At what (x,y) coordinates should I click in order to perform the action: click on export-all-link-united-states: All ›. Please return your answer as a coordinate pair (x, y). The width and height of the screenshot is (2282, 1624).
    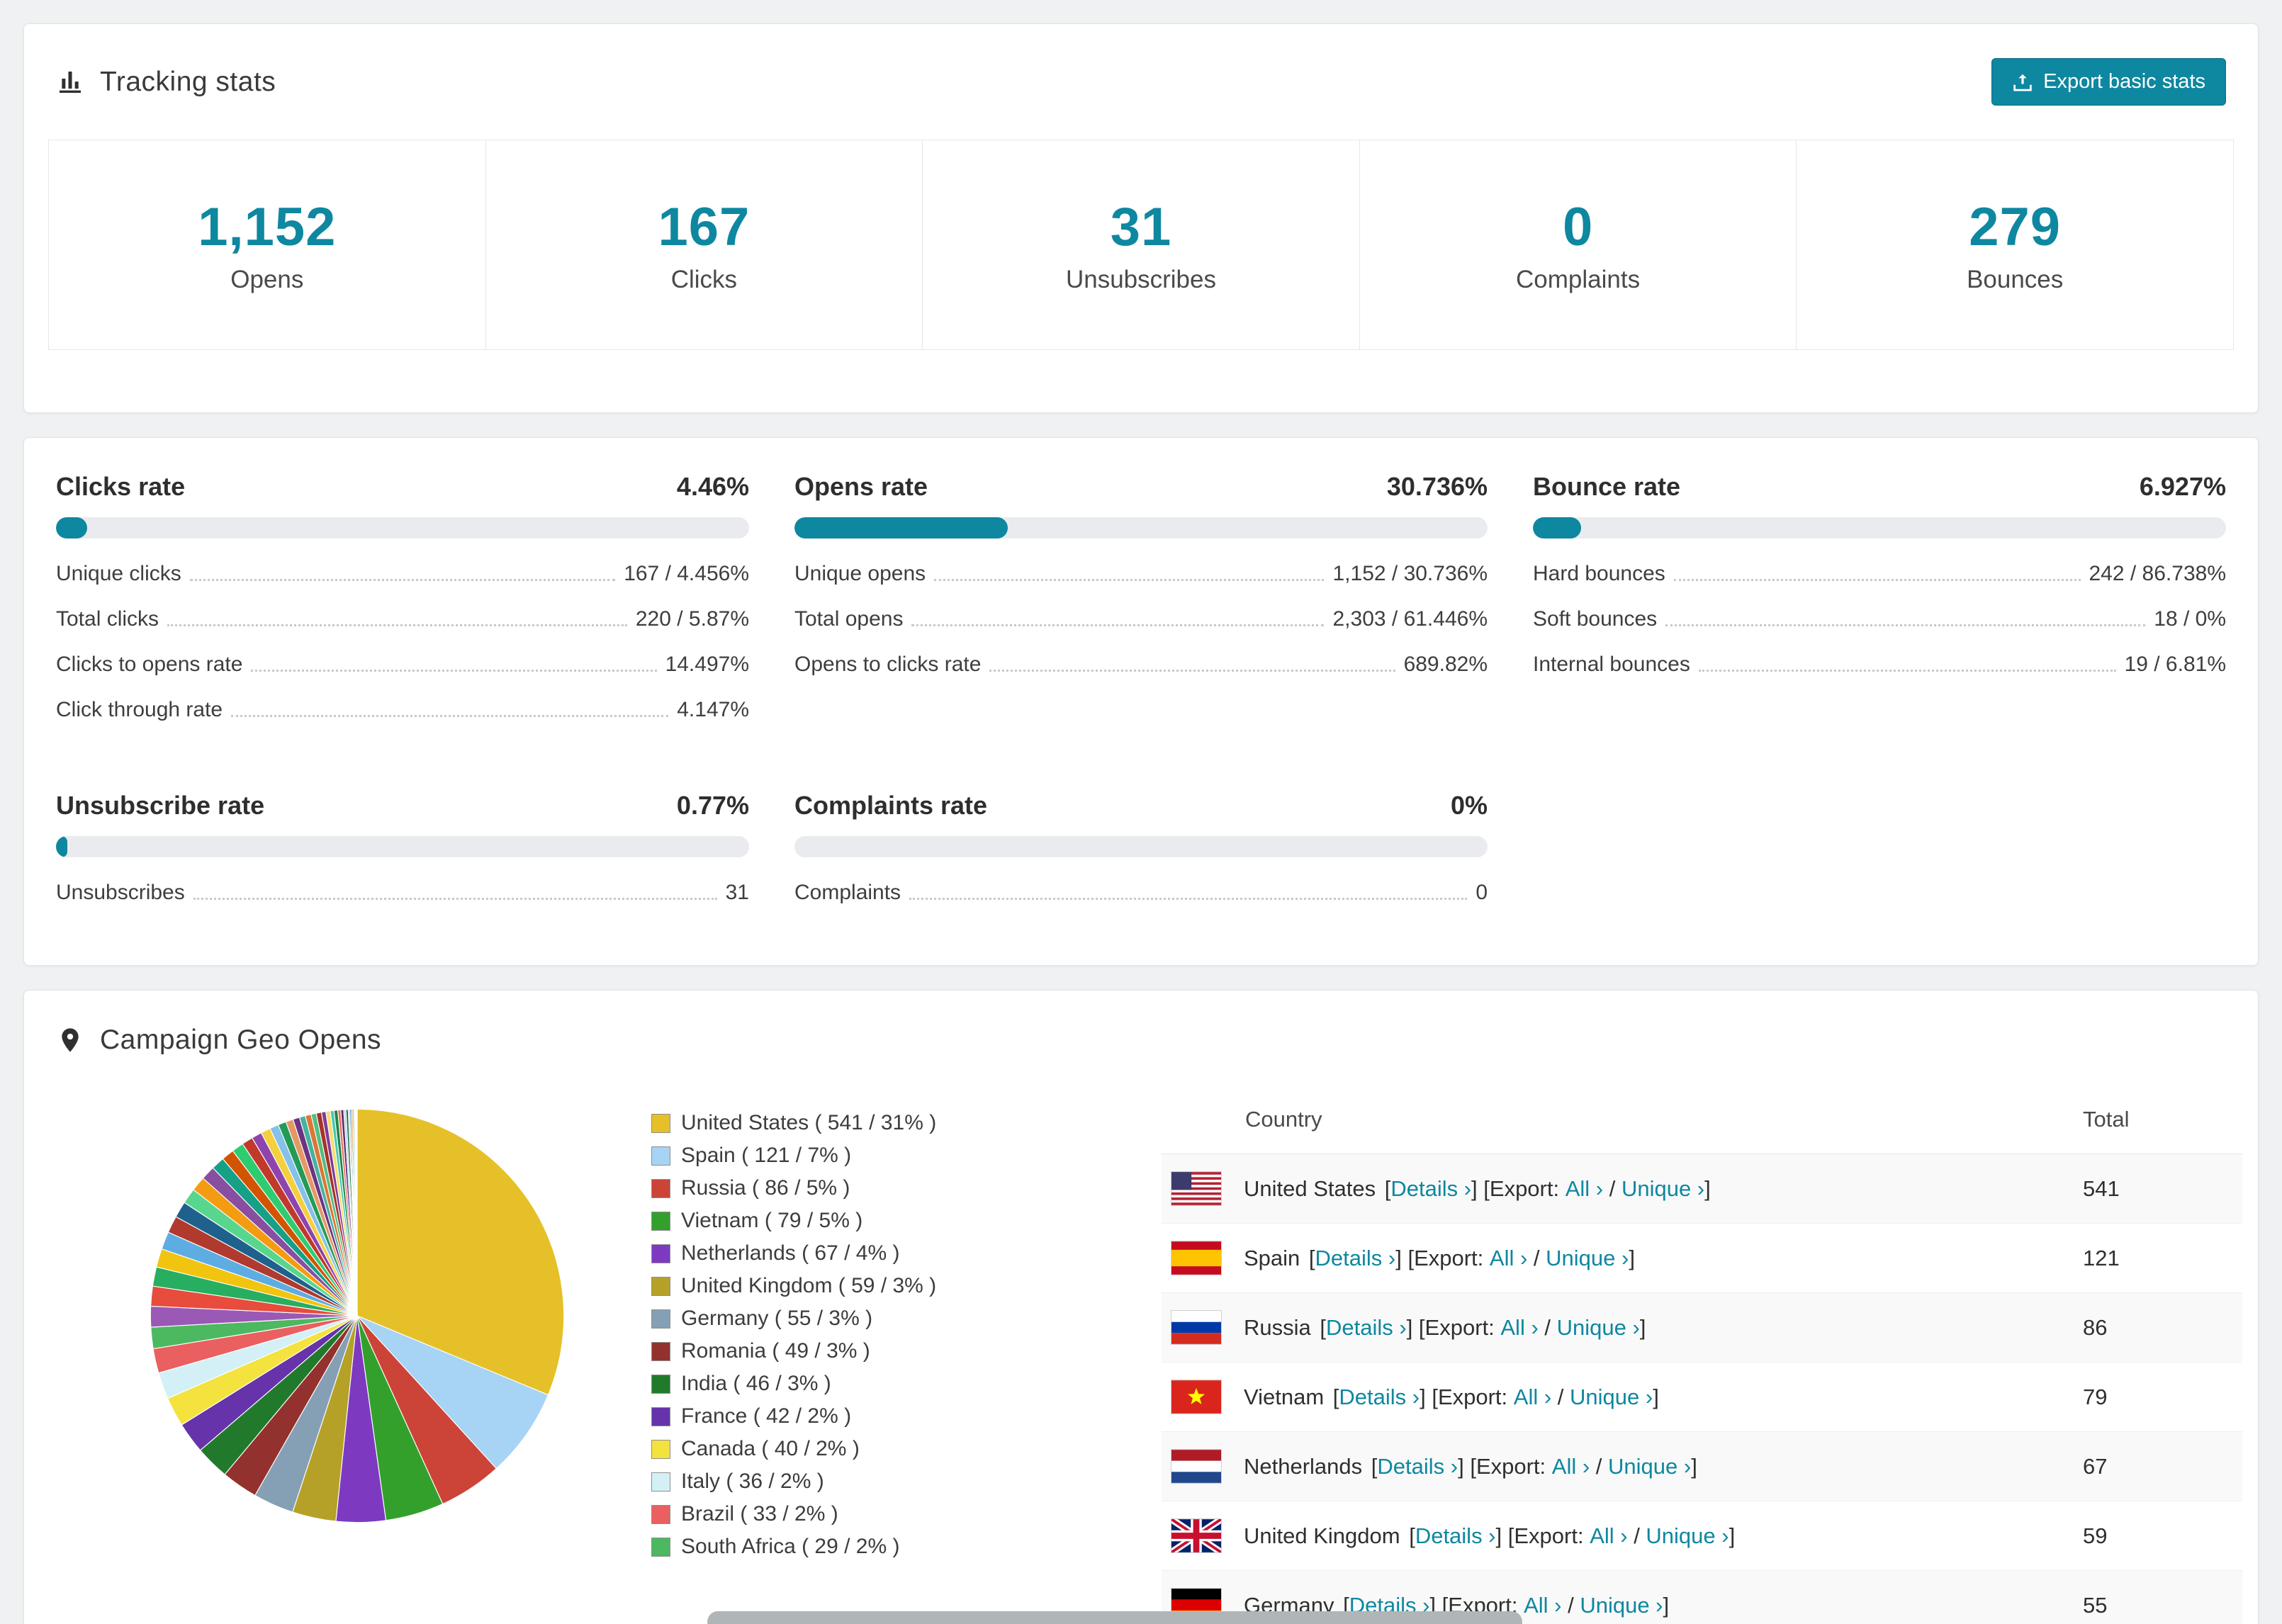
    Looking at the image, I should click on (1585, 1189).